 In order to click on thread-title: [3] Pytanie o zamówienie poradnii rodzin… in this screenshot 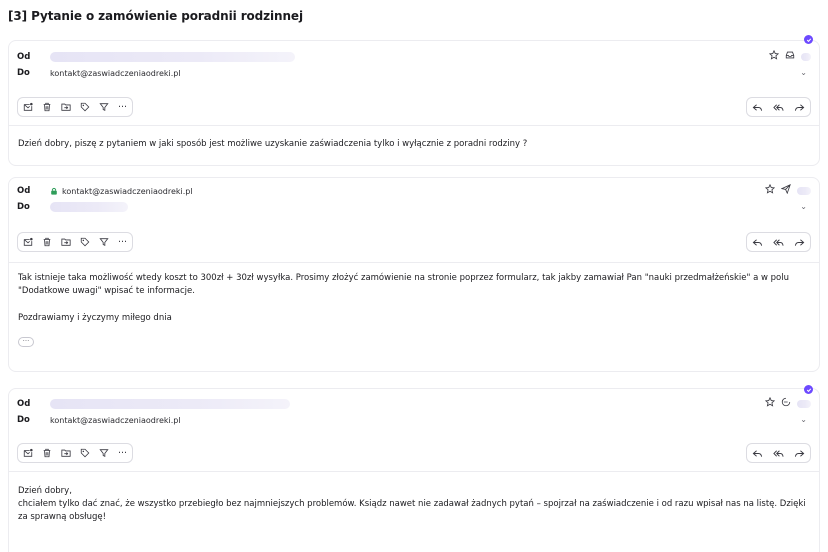, I will do `click(155, 16)`.